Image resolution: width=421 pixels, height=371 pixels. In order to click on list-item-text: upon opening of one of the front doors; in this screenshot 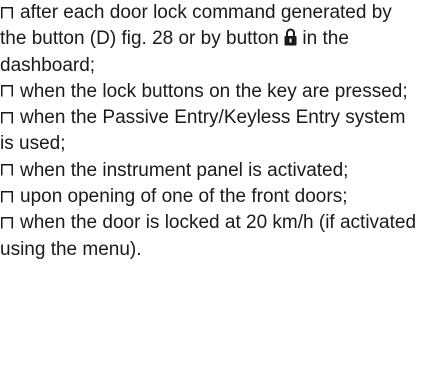, I will do `click(184, 197)`.